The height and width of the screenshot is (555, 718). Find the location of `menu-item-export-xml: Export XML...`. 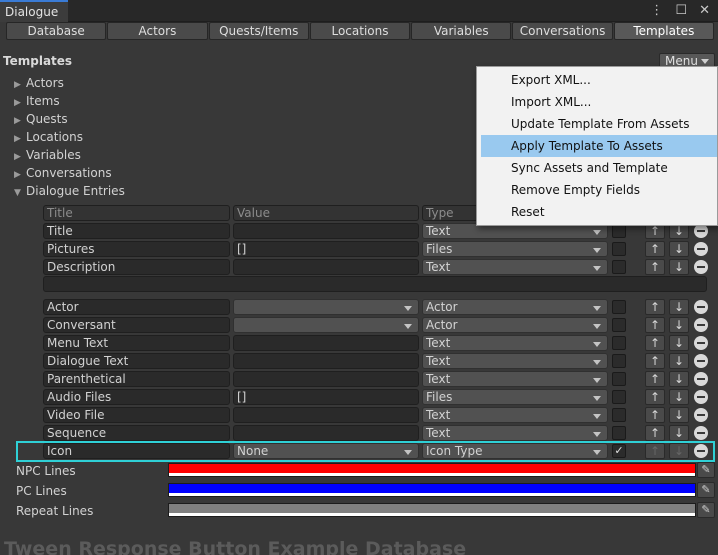

menu-item-export-xml: Export XML... is located at coordinates (599, 80).